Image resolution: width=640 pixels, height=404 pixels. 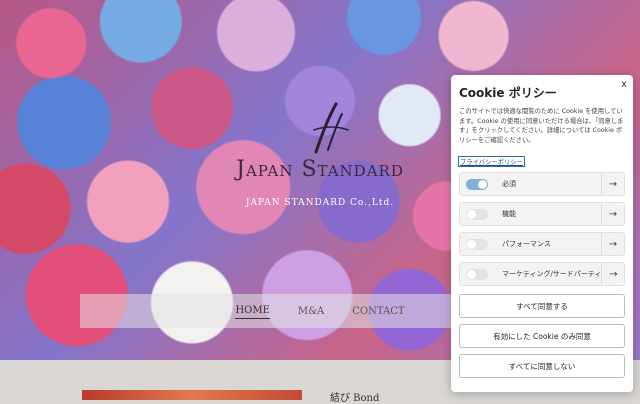 I want to click on required-toggle, so click(x=477, y=184).